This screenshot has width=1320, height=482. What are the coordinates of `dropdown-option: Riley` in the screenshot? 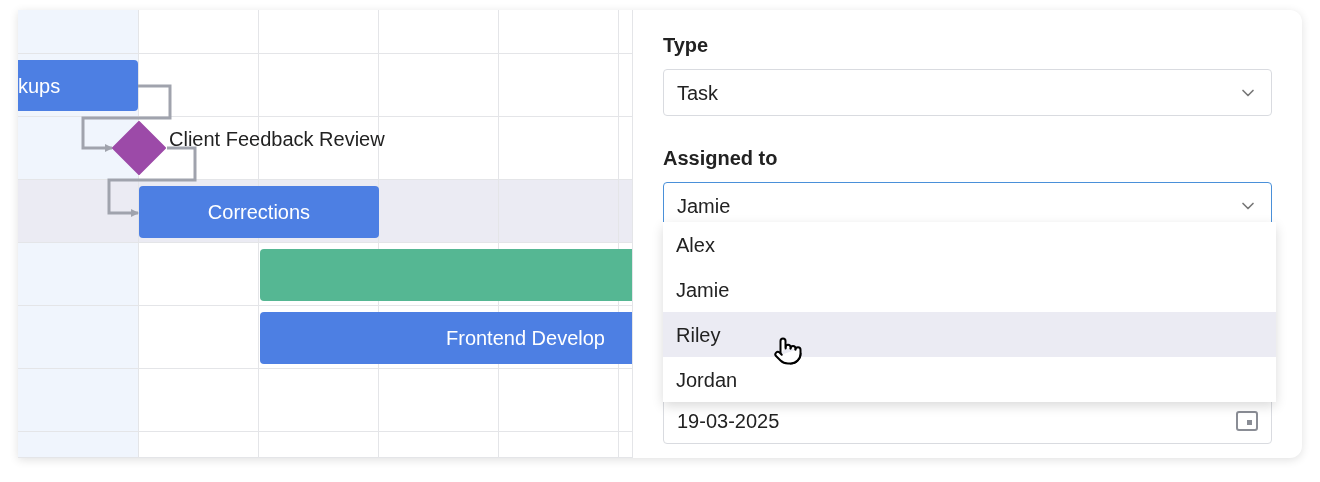 It's located at (969, 334).